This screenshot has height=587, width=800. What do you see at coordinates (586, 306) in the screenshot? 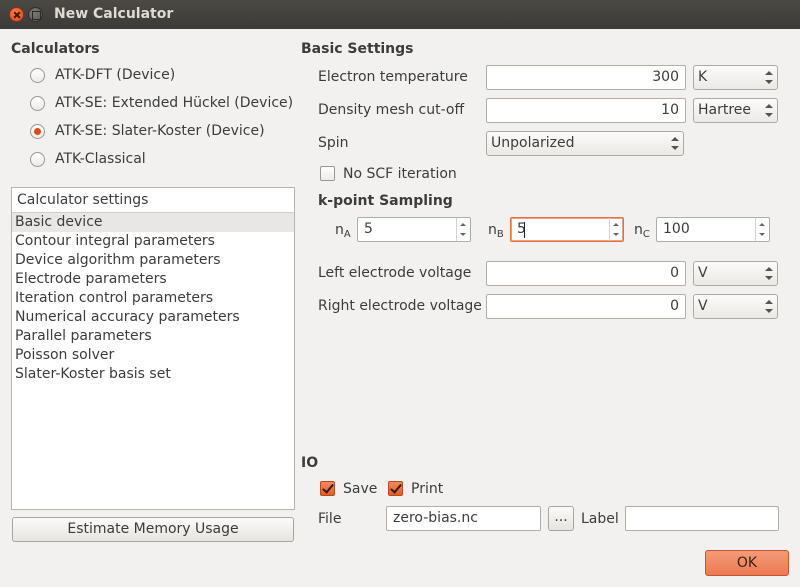
I see `right-electrode-voltage-input: 0` at bounding box center [586, 306].